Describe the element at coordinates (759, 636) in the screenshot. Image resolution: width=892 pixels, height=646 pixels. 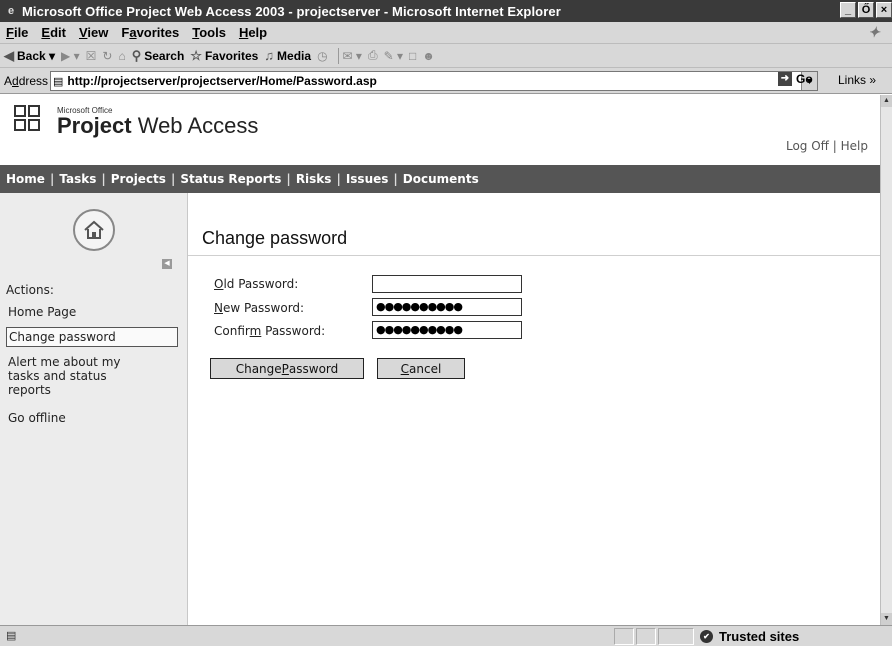
I see `zone-label: Trusted sites` at that location.